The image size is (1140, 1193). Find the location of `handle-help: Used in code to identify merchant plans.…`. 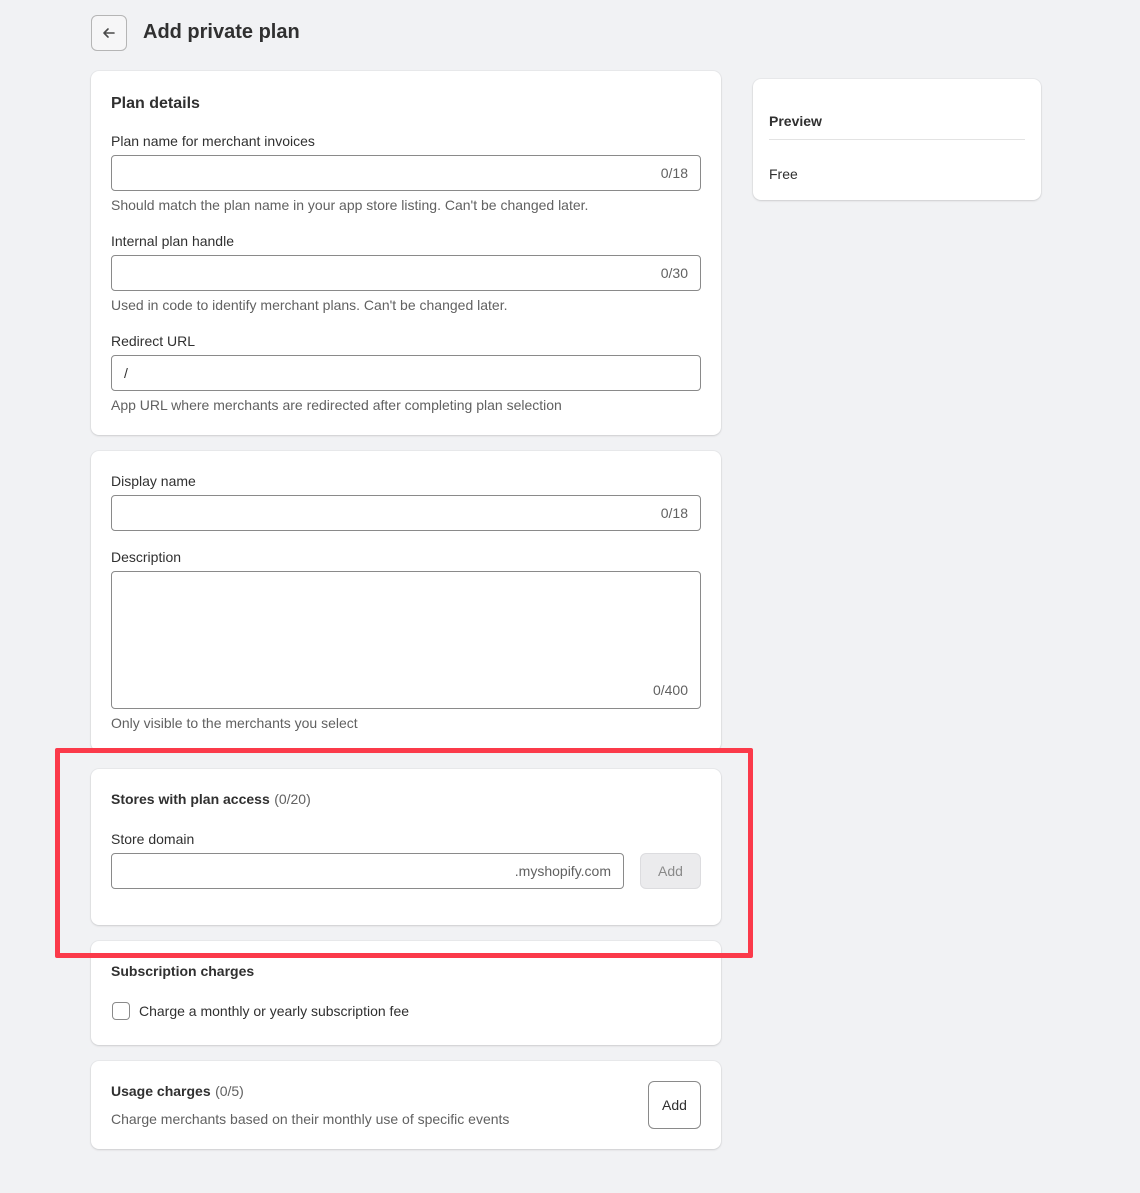

handle-help: Used in code to identify merchant plans.… is located at coordinates (309, 305).